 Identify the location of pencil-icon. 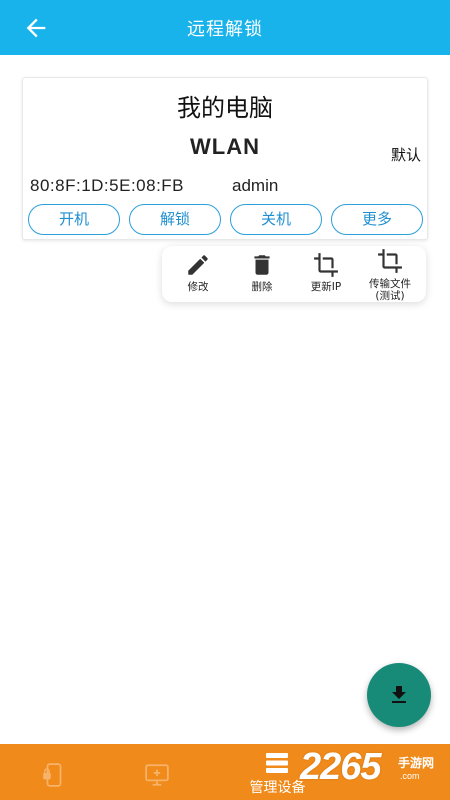
(198, 265).